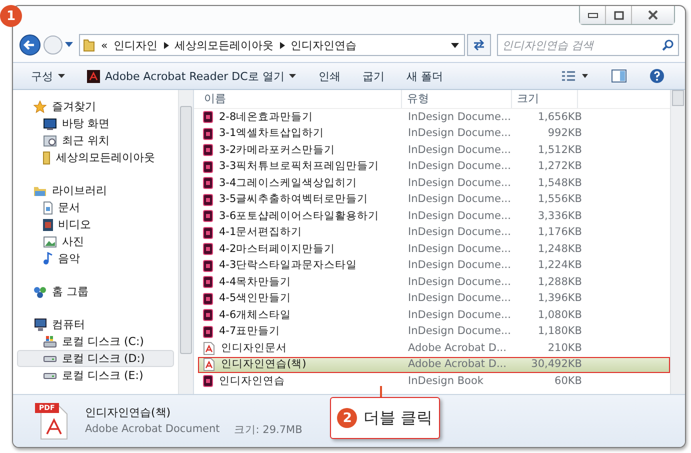  What do you see at coordinates (266, 117) in the screenshot?
I see `file-name: 2-8네온효과만들기` at bounding box center [266, 117].